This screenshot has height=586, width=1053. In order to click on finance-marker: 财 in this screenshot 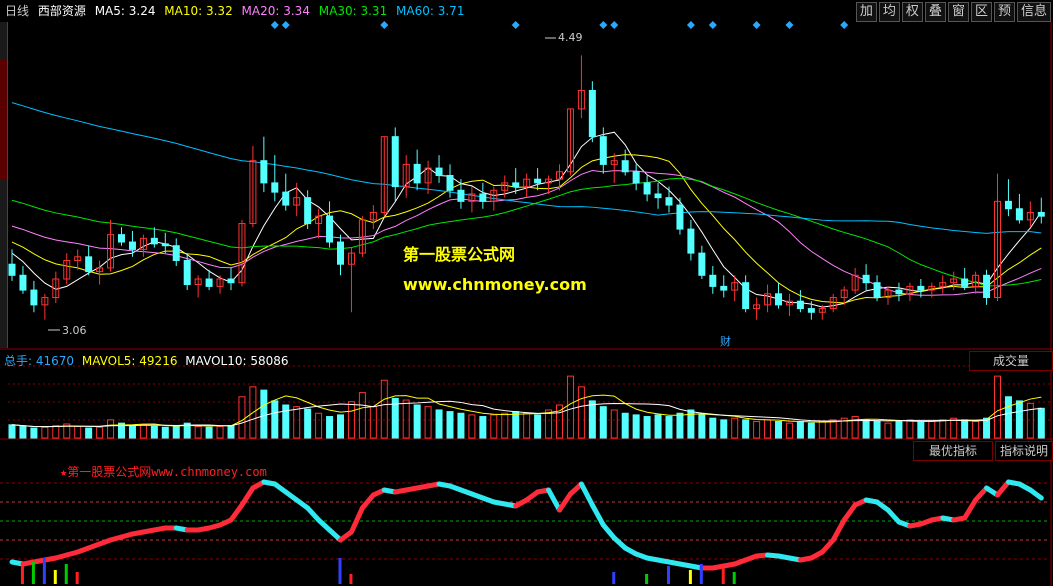, I will do `click(725, 341)`.